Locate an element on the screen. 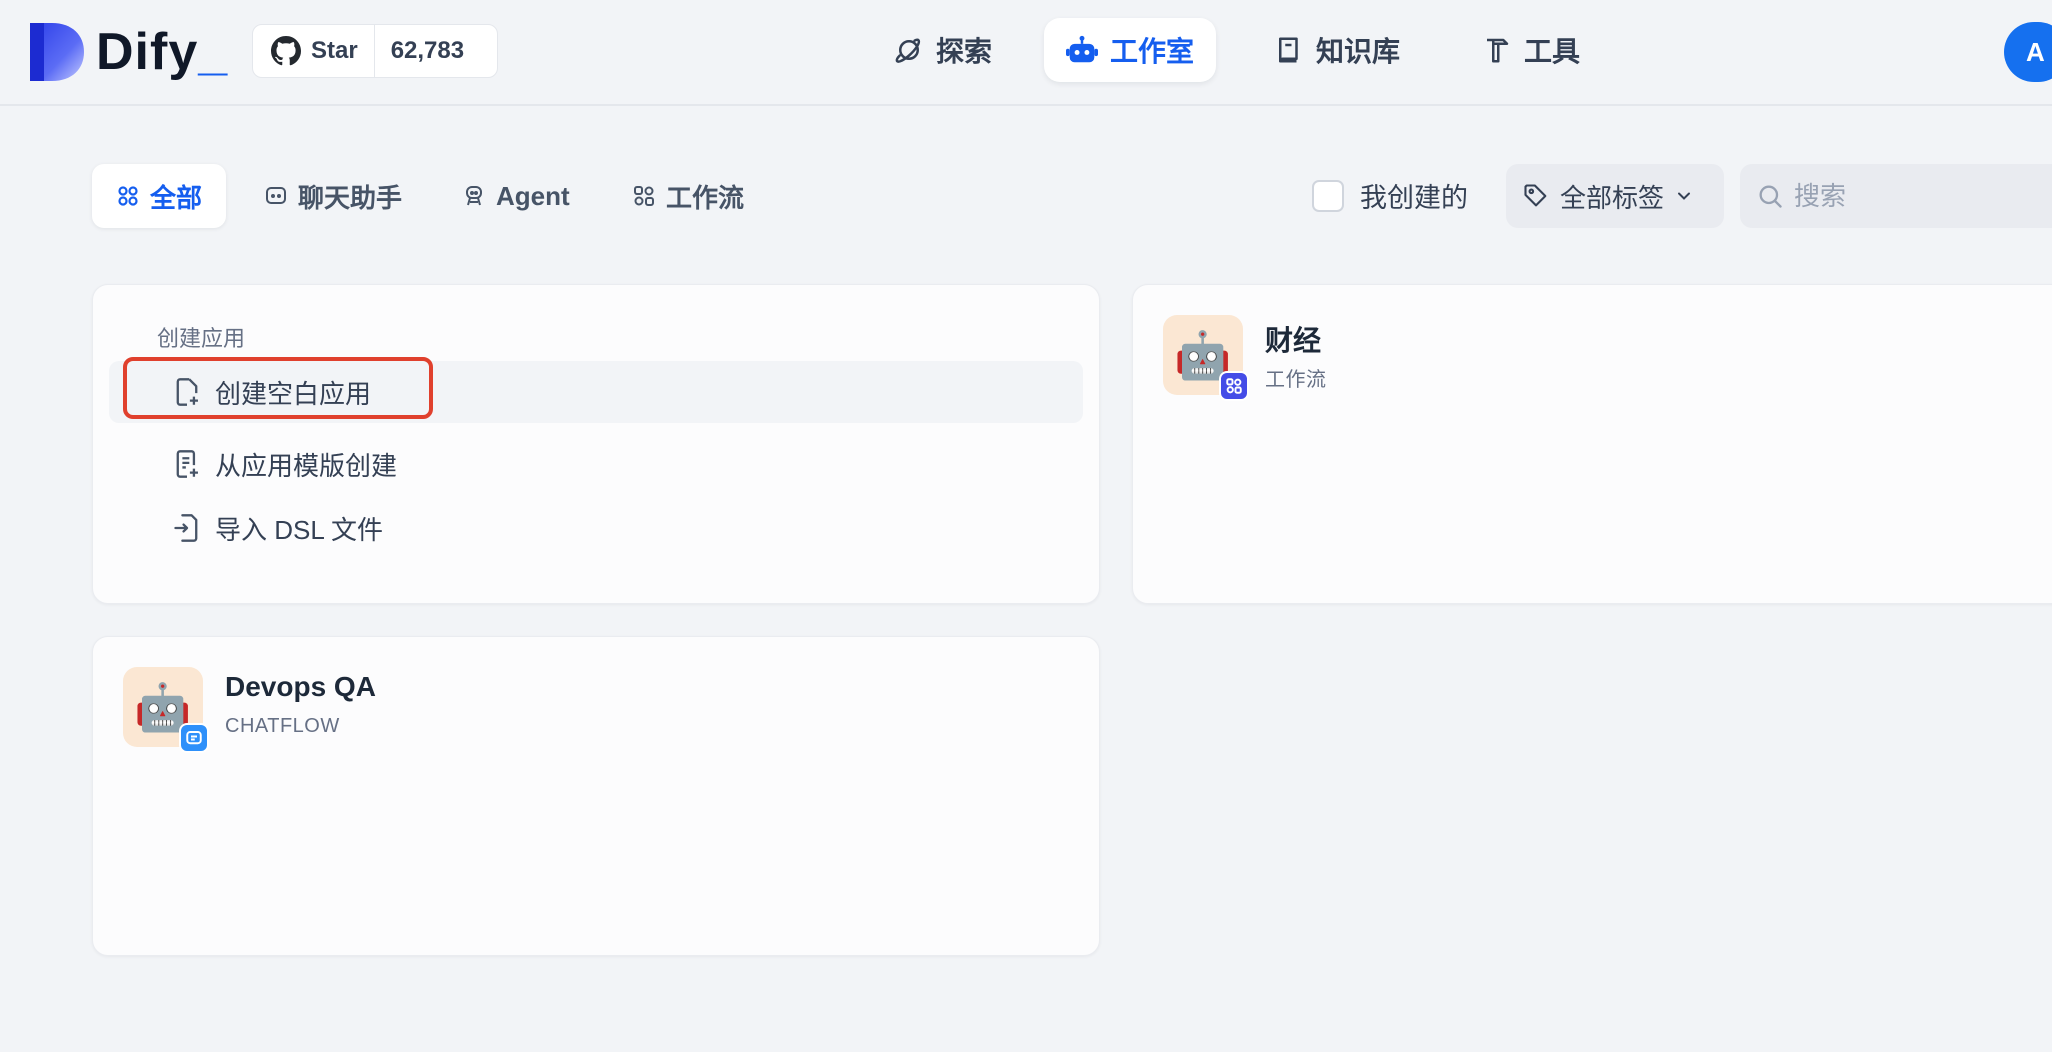 The image size is (2052, 1052). chat-bubble-icon is located at coordinates (276, 196).